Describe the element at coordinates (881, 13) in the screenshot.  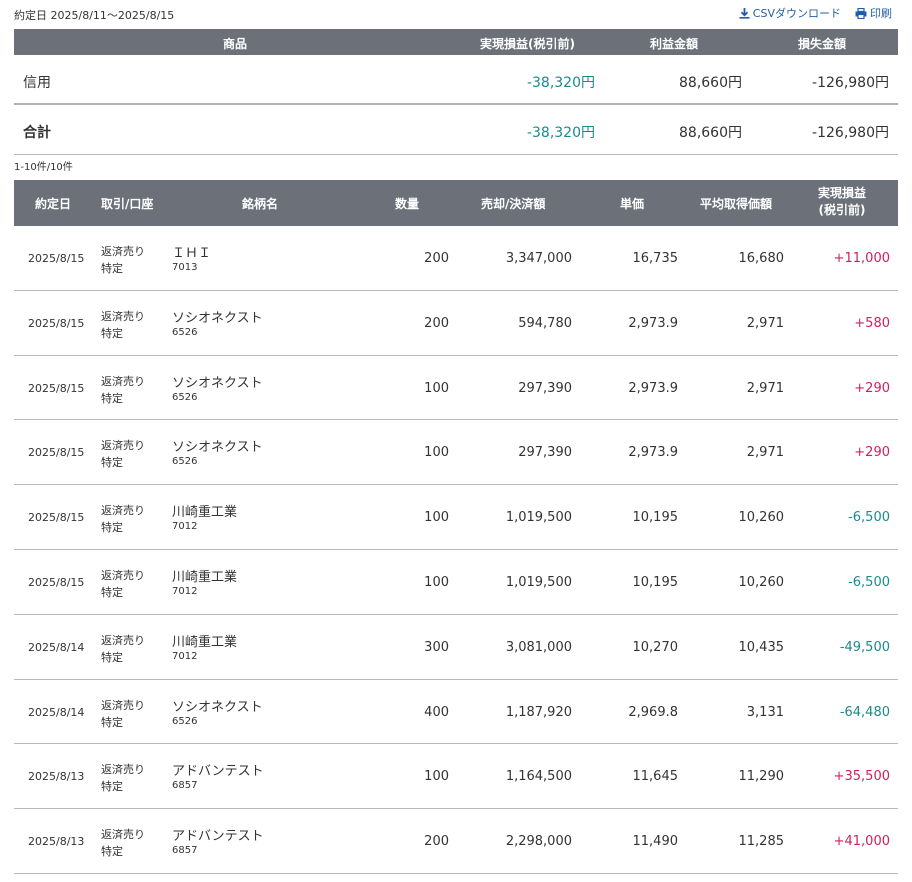
I see `print-label: 印刷` at that location.